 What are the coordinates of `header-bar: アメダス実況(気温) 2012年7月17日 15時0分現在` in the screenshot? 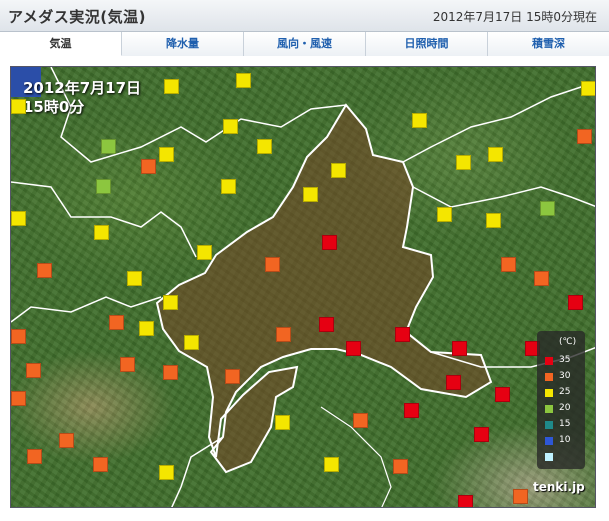 It's located at (304, 16).